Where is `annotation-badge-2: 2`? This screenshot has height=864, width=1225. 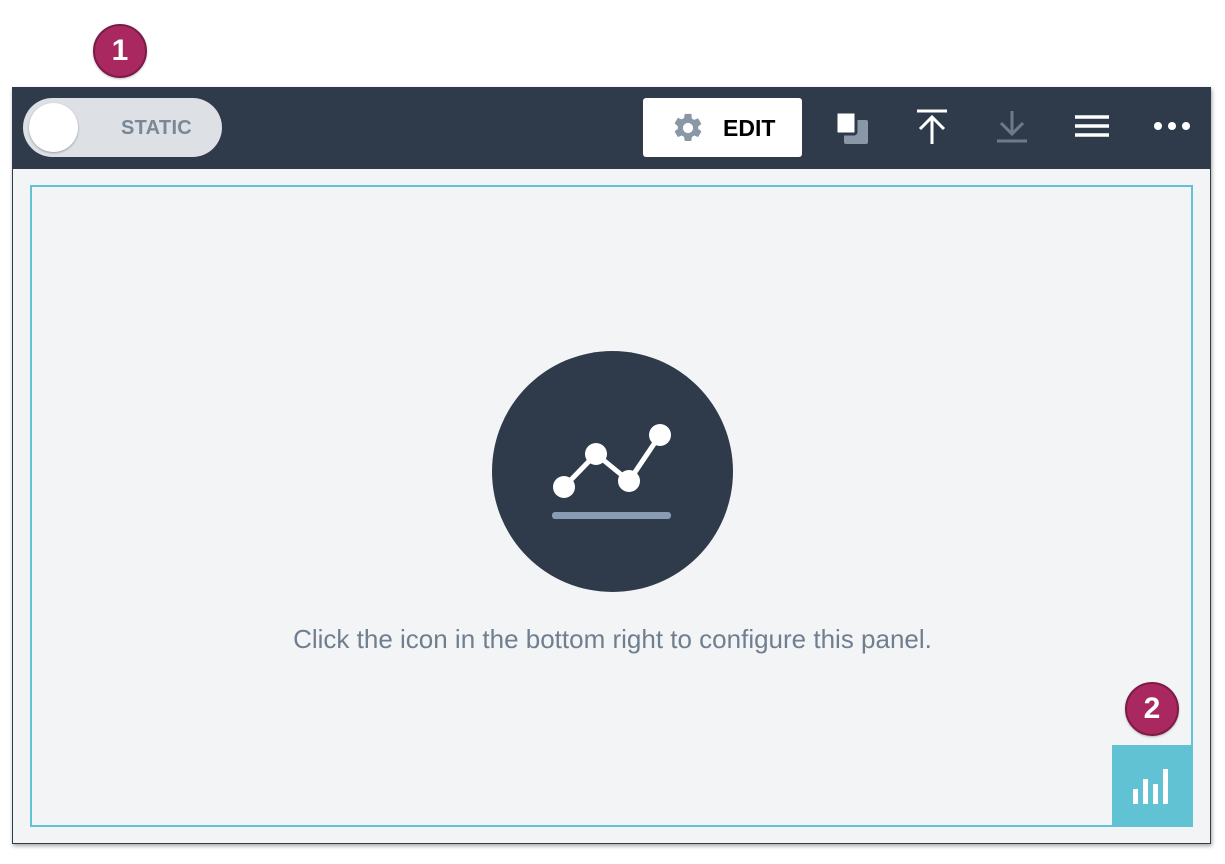 annotation-badge-2: 2 is located at coordinates (1152, 709).